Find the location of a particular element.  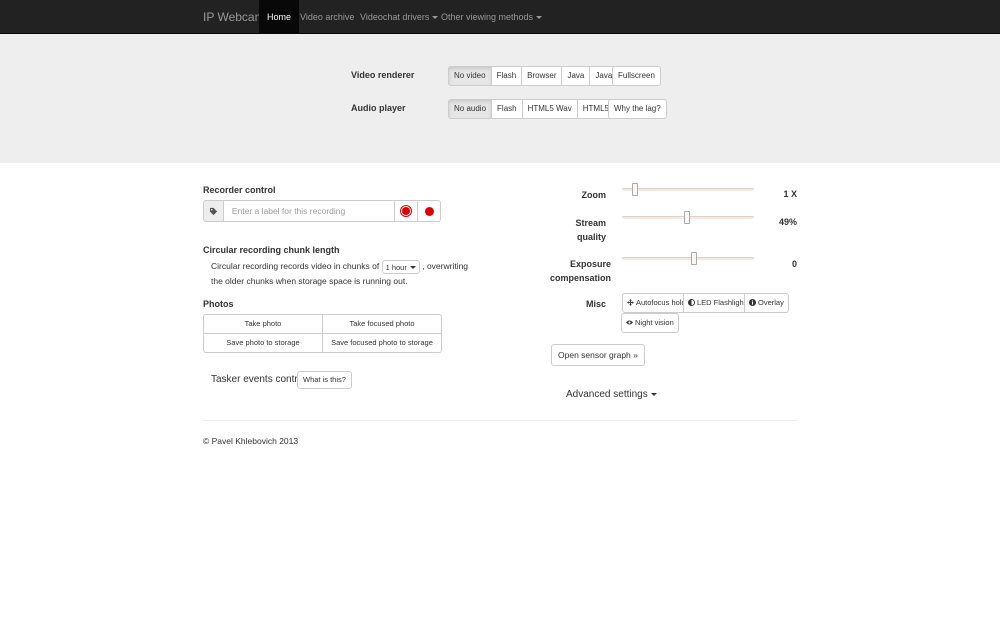

exposure-slider is located at coordinates (688, 258).